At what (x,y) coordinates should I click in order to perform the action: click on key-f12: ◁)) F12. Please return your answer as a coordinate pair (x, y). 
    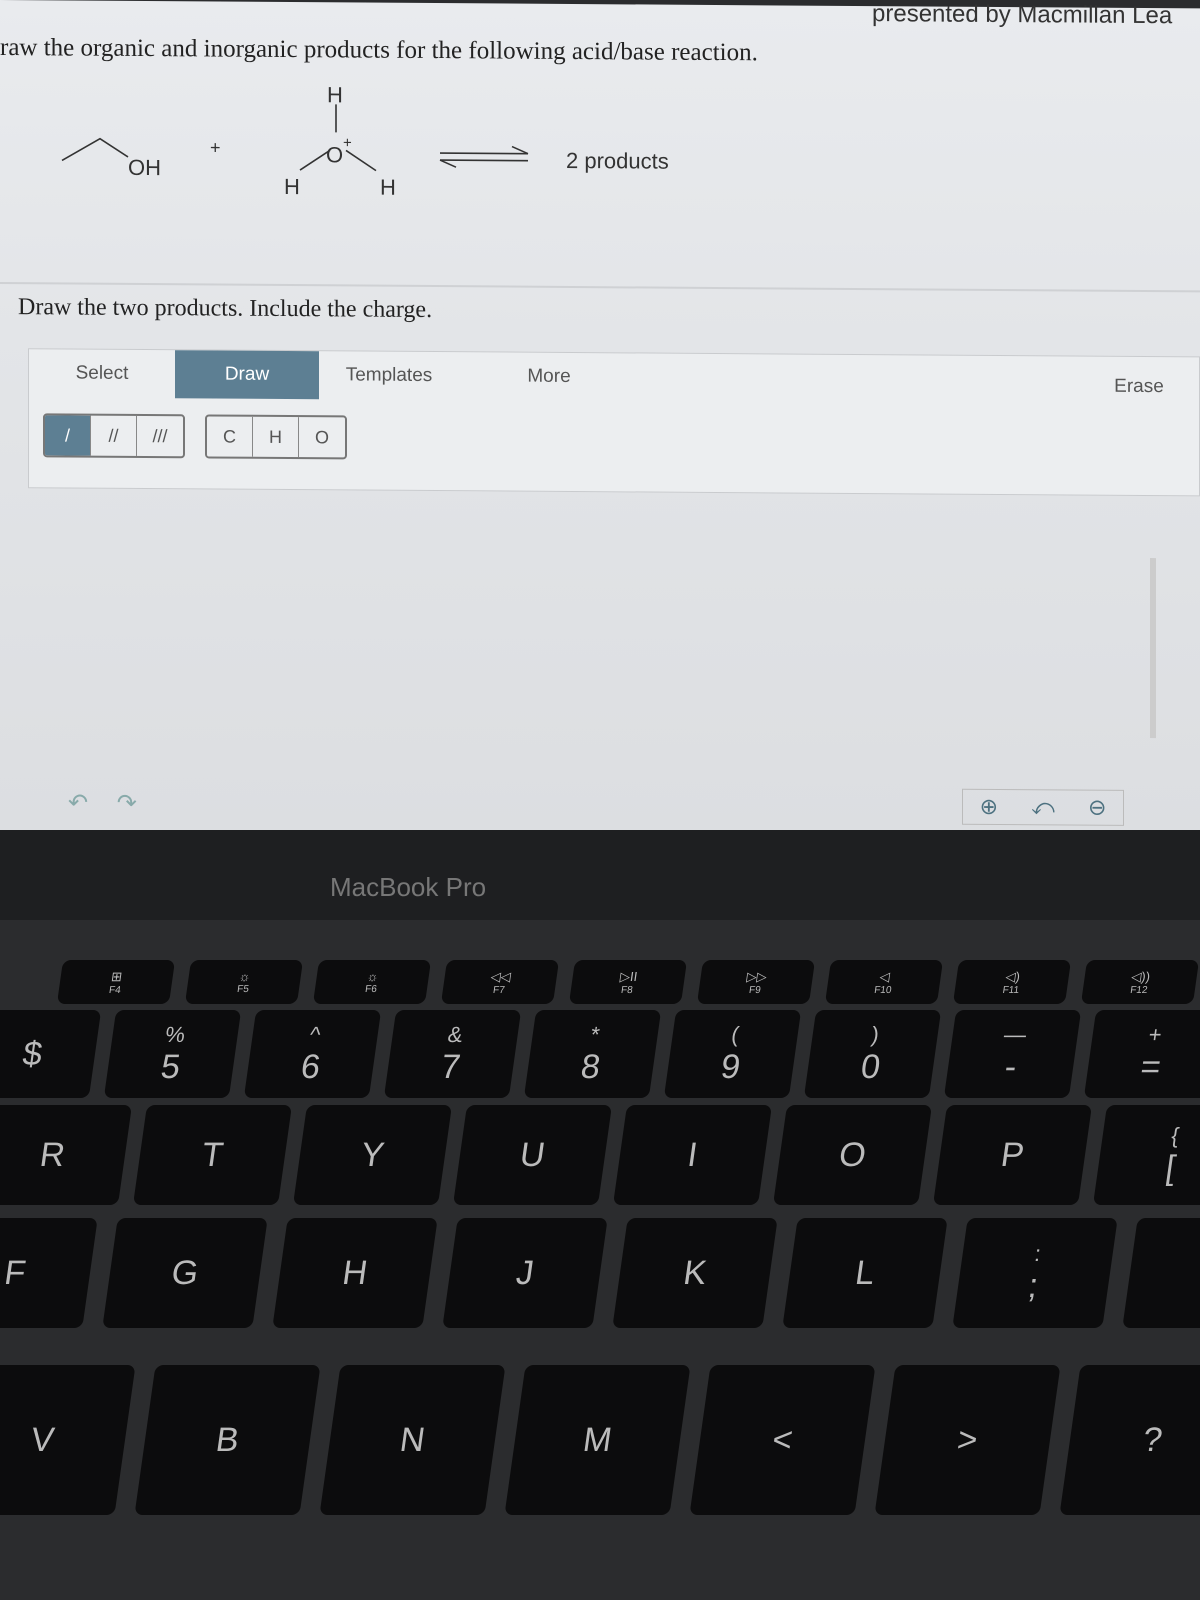
    Looking at the image, I should click on (1140, 982).